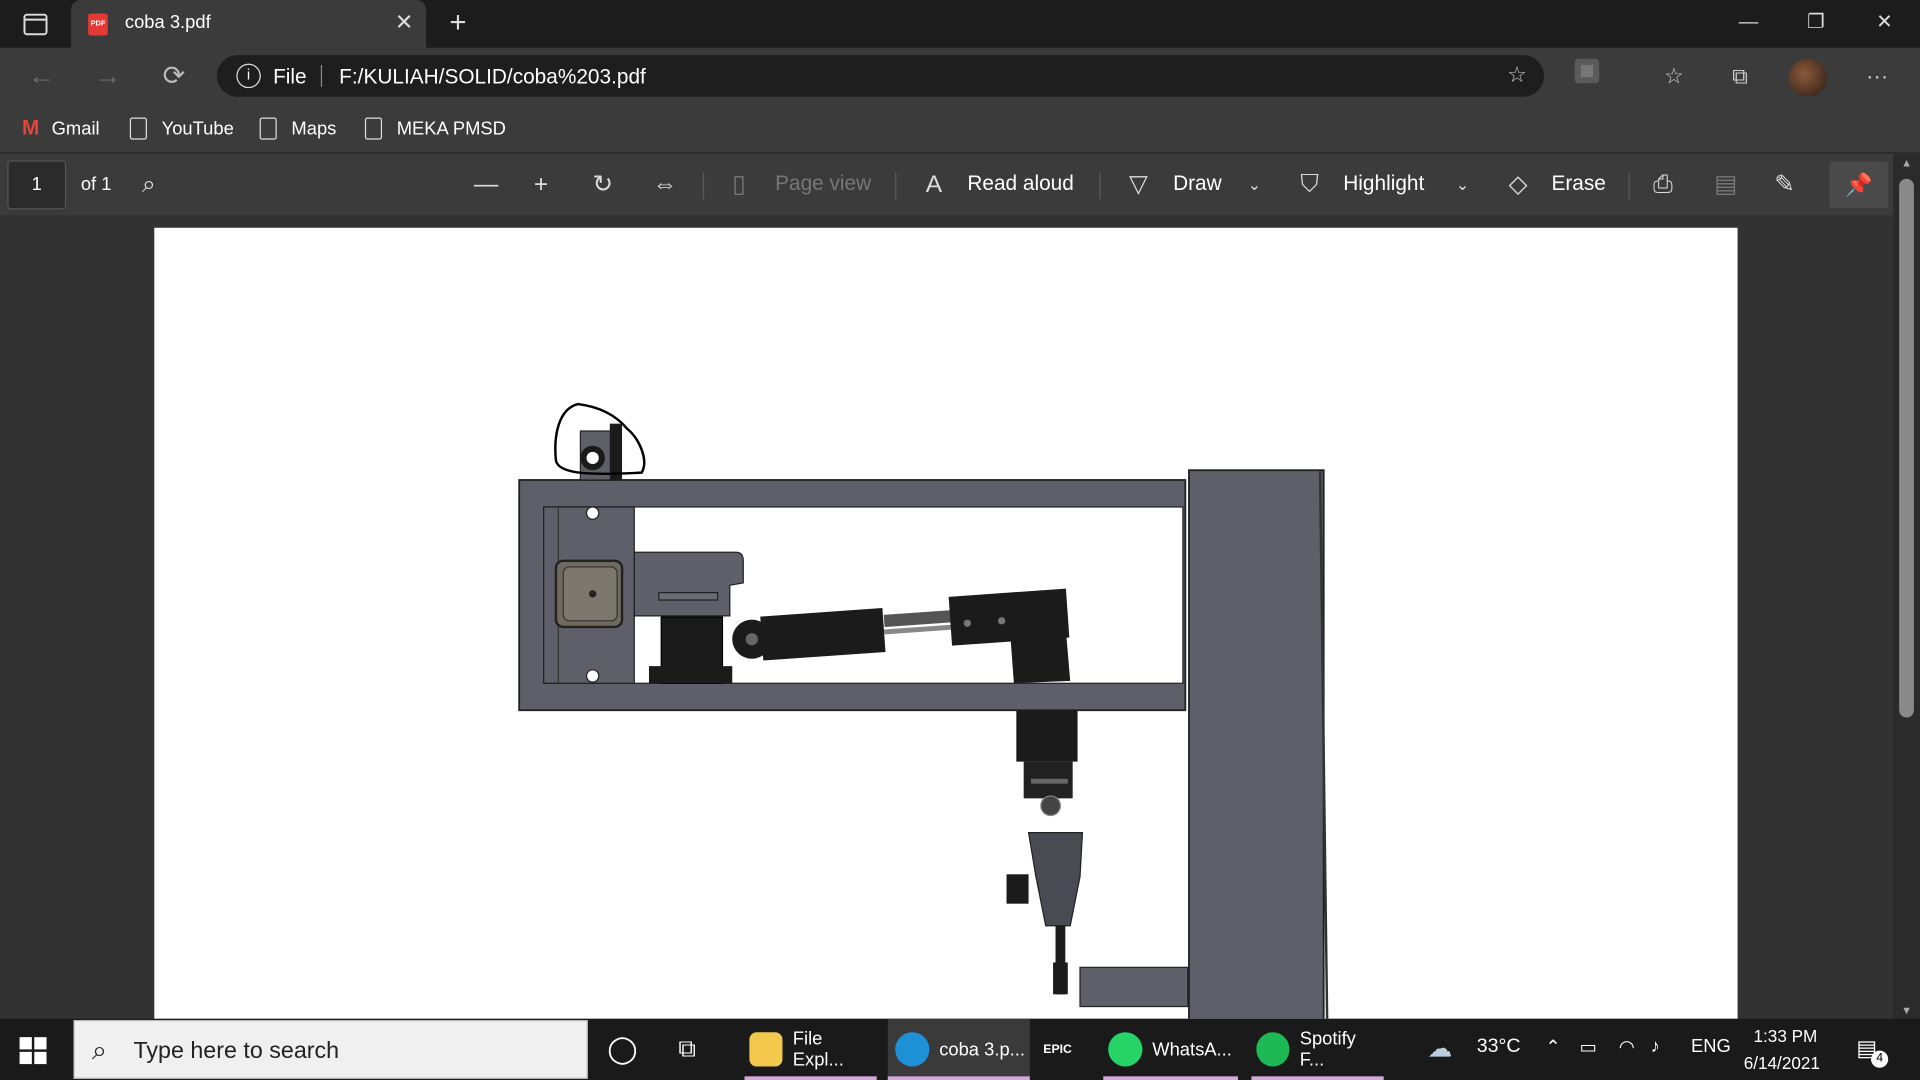 The image size is (1920, 1080). Describe the element at coordinates (1440, 1048) in the screenshot. I see `weather-icon: ☁` at that location.